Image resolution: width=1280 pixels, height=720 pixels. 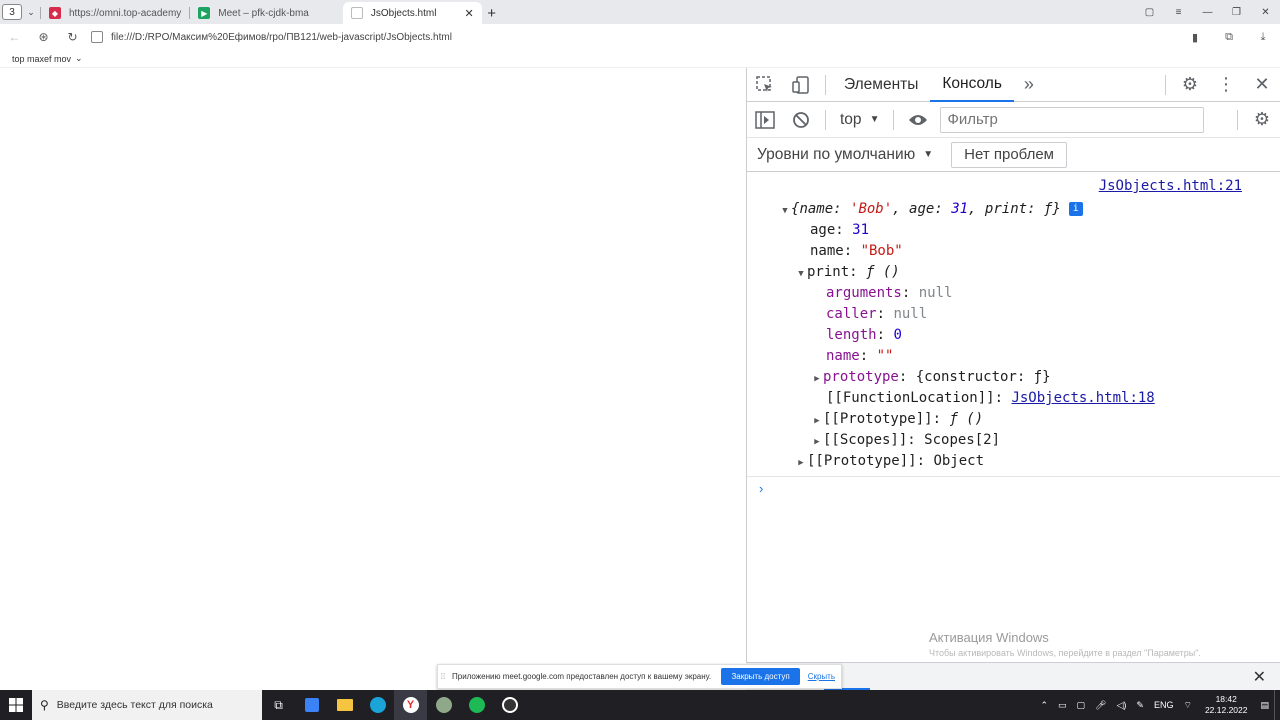 What do you see at coordinates (972, 85) in the screenshot?
I see `tab-console: Консоль` at bounding box center [972, 85].